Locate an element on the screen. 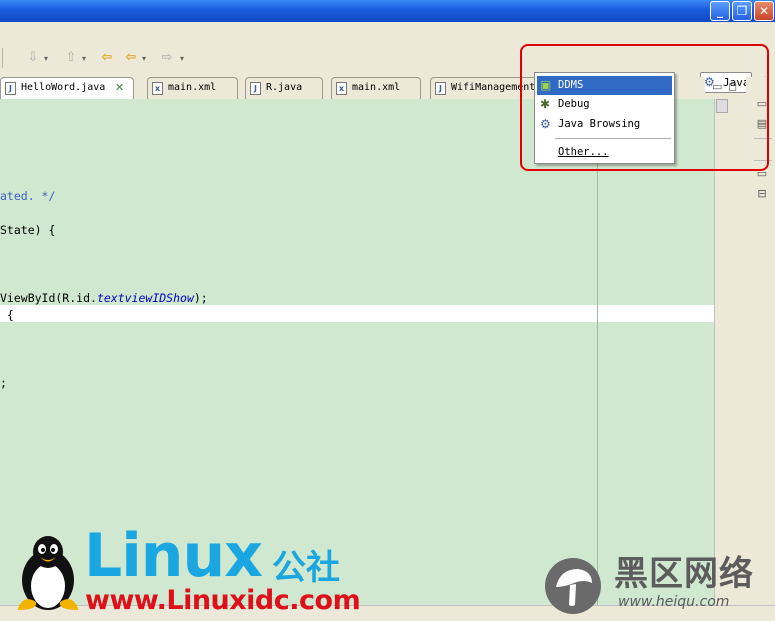 This screenshot has height=621, width=775. close-icon: ✕ is located at coordinates (764, 11).